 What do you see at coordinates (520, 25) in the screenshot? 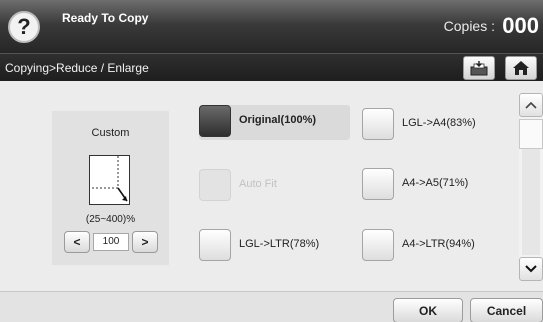
I see `copies-count: 000` at bounding box center [520, 25].